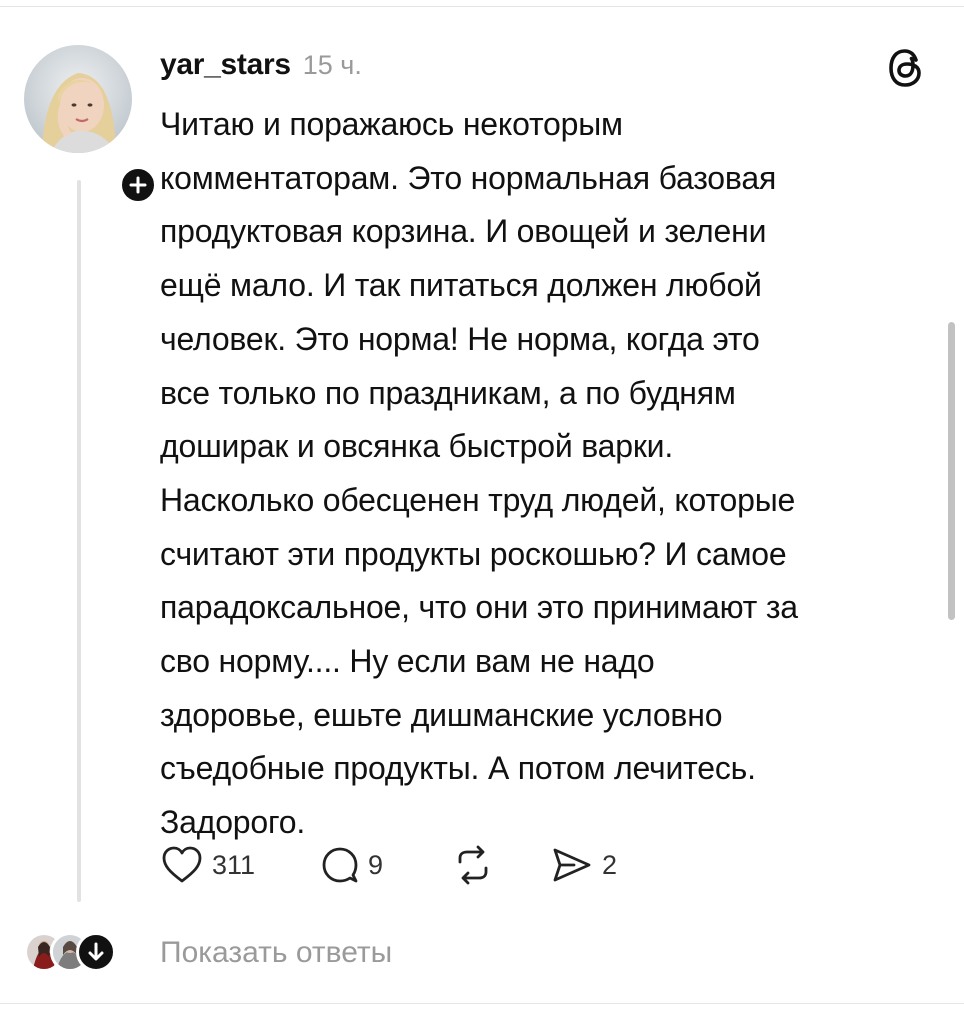  Describe the element at coordinates (79, 541) in the screenshot. I see `thread-line` at that location.